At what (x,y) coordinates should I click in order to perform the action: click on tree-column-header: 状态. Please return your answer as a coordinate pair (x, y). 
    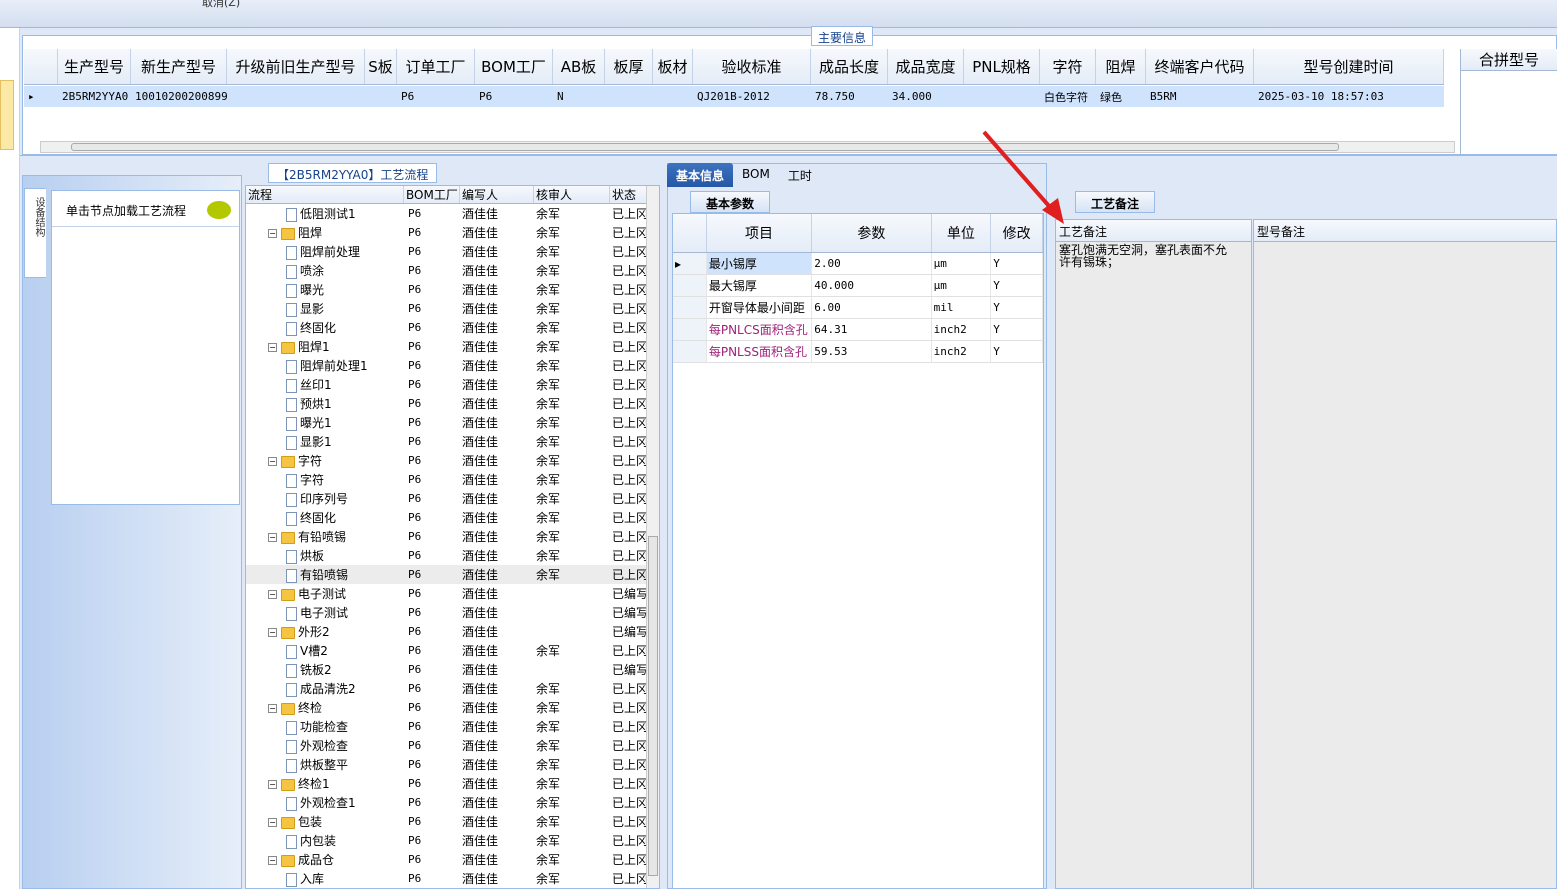
    Looking at the image, I should click on (630, 194).